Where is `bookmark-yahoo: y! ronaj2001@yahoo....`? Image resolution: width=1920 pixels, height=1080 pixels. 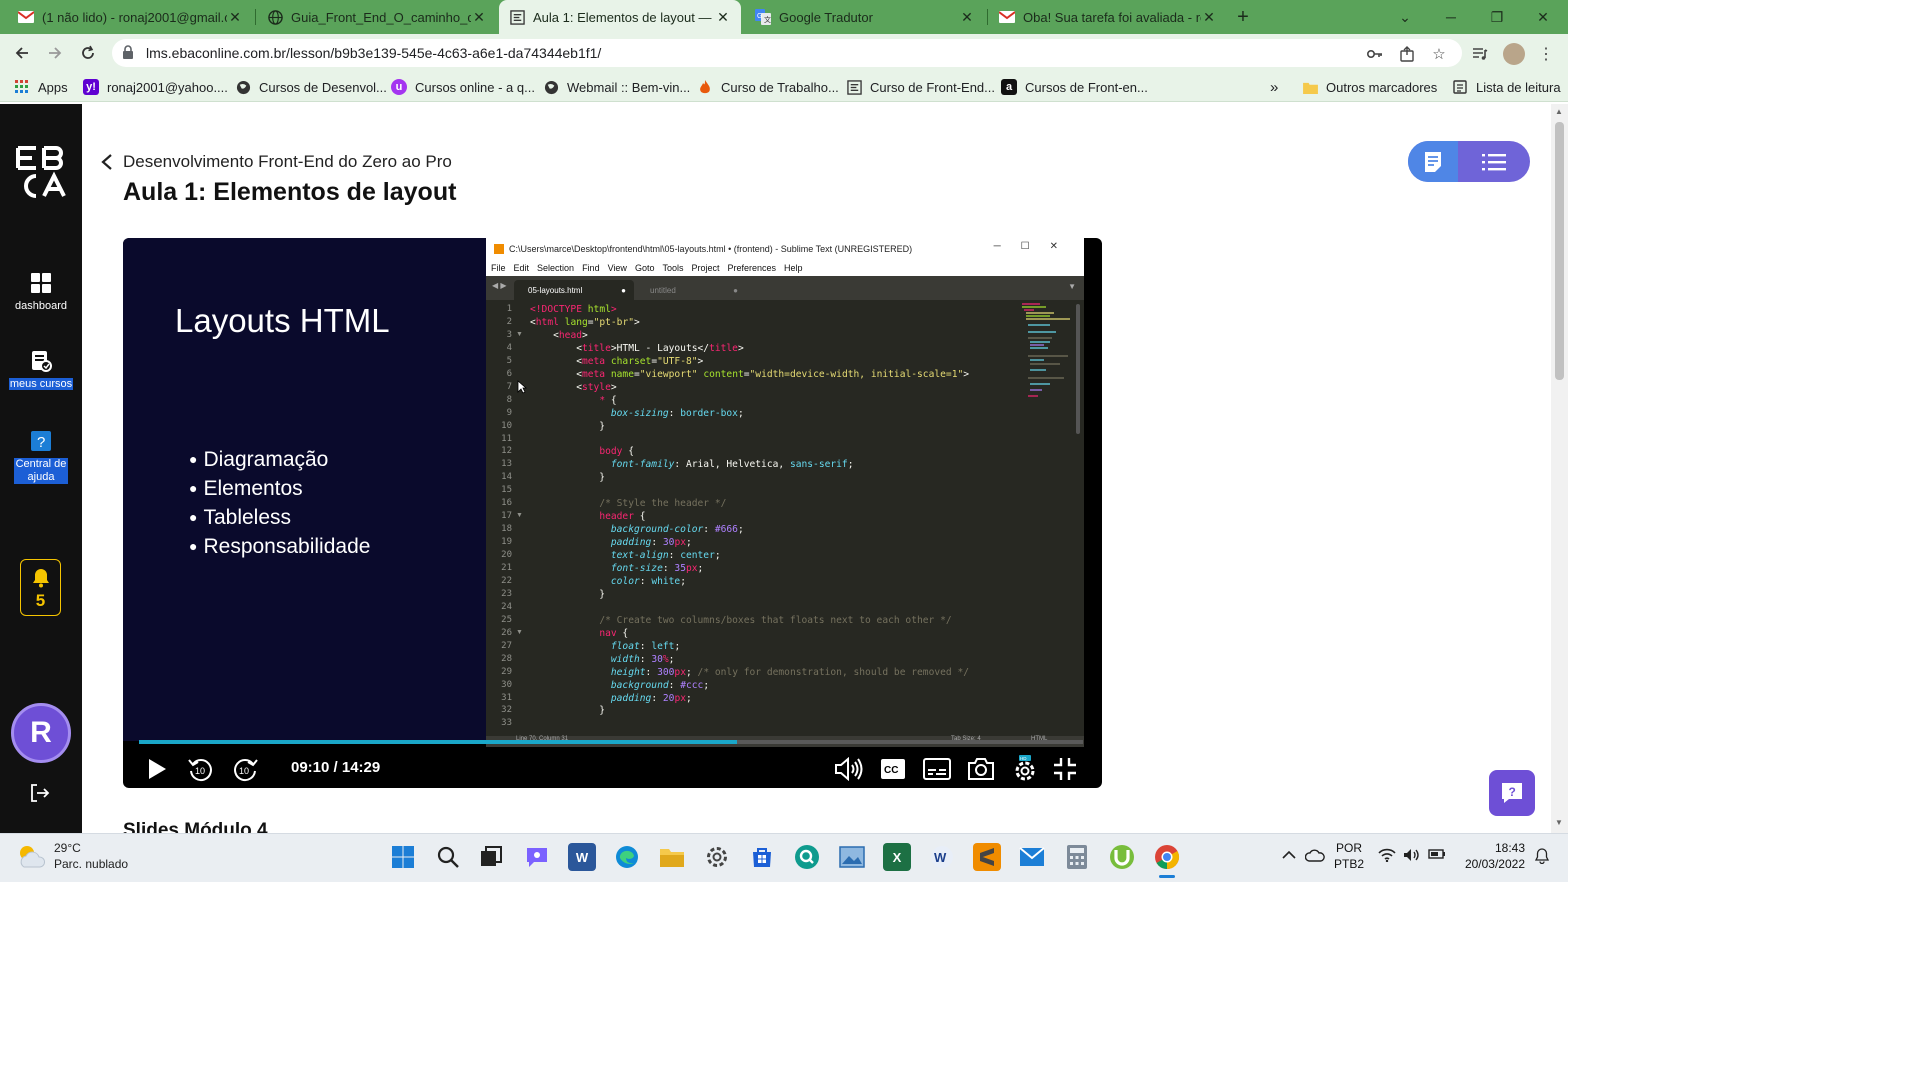
bookmark-yahoo: y! ronaj2001@yahoo.... is located at coordinates (155, 87).